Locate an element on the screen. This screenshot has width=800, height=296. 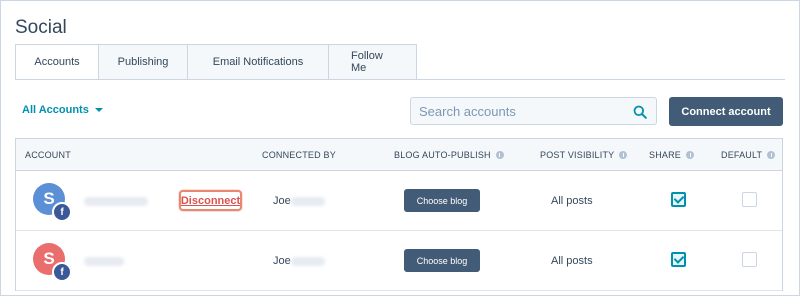
column-share: SHARE is located at coordinates (672, 155).